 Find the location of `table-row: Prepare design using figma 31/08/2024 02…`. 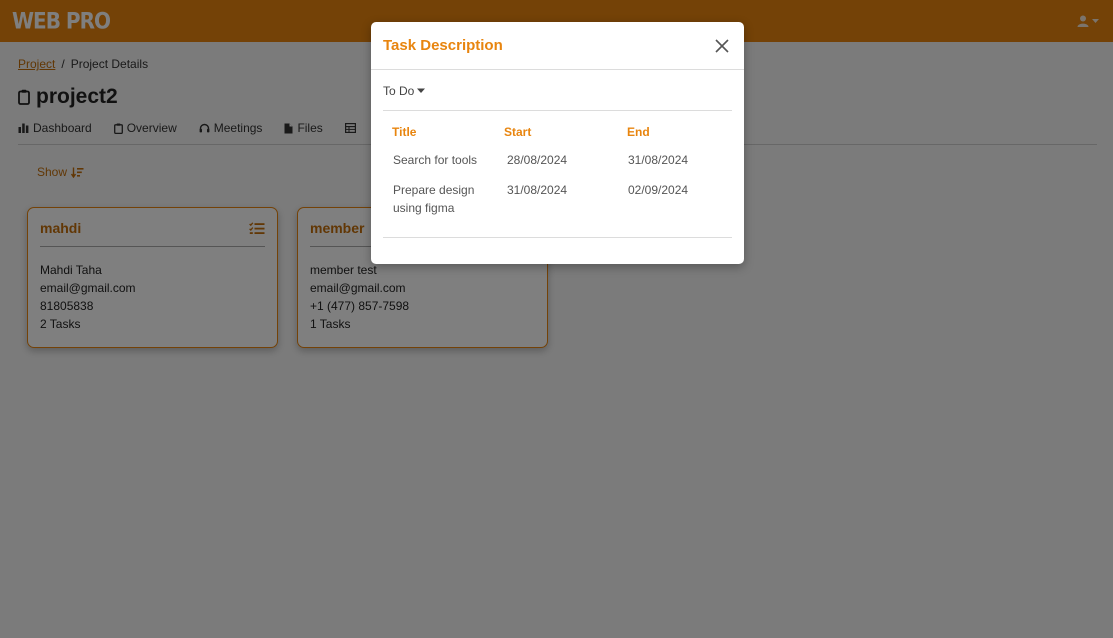

table-row: Prepare design using figma 31/08/2024 02… is located at coordinates (557, 199).